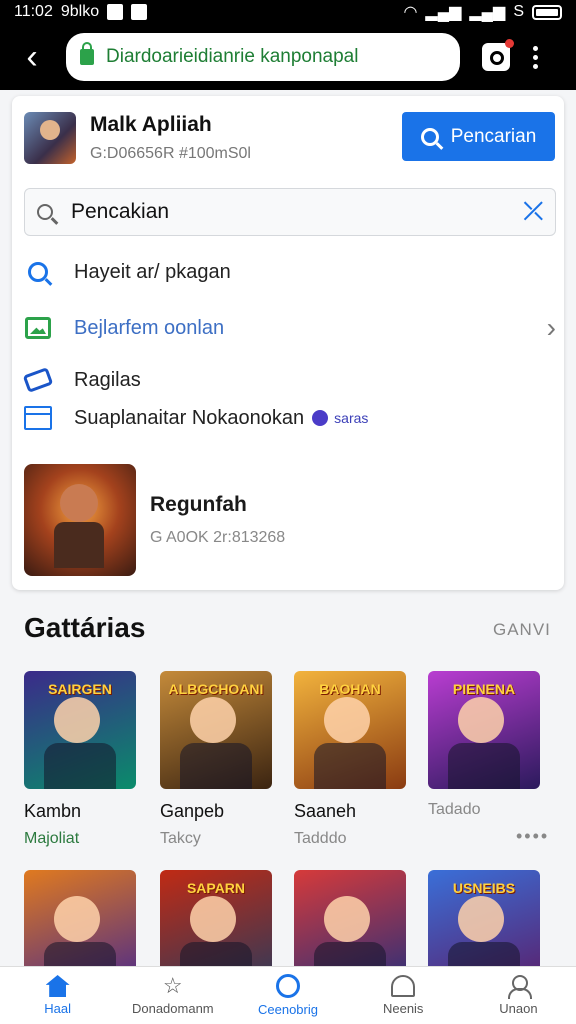 The height and width of the screenshot is (1024, 576). Describe the element at coordinates (350, 689) in the screenshot. I see `game-tile-art-title: BAOHAN` at that location.